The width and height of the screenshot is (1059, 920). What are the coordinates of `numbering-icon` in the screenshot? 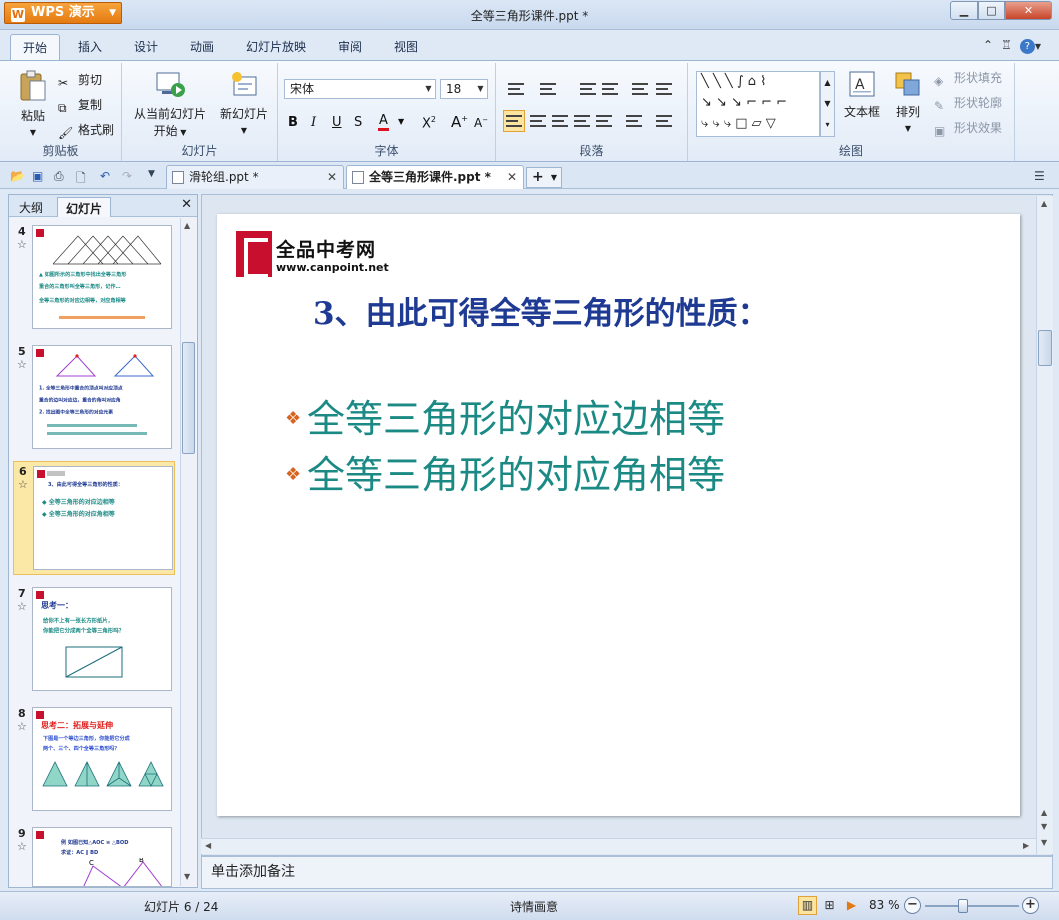 It's located at (548, 89).